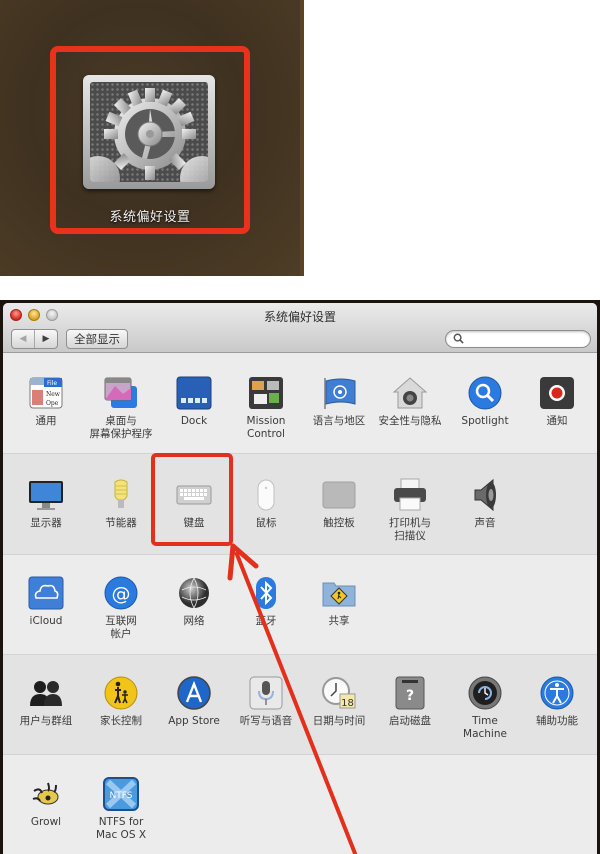  Describe the element at coordinates (52, 383) in the screenshot. I see `svg-text: File` at that location.